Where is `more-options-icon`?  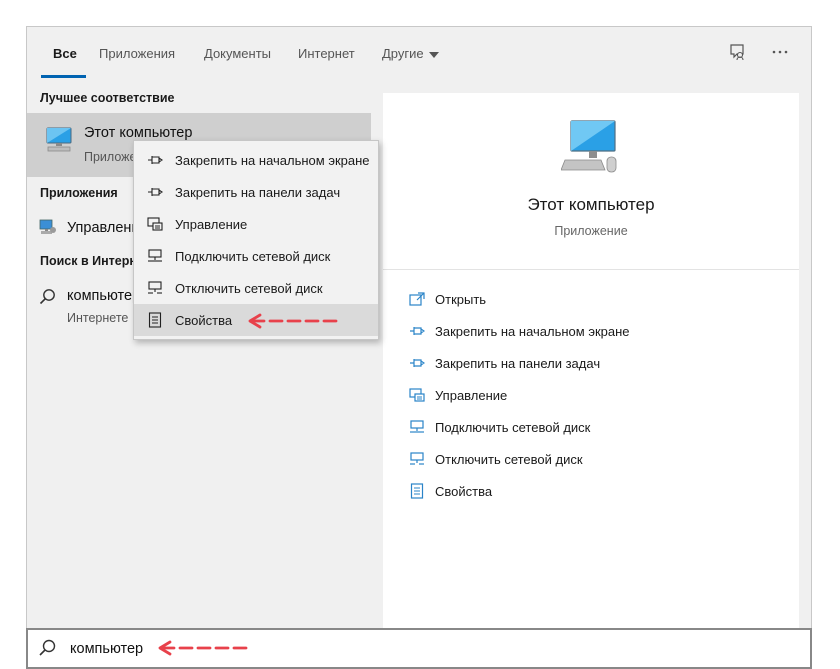 more-options-icon is located at coordinates (780, 52).